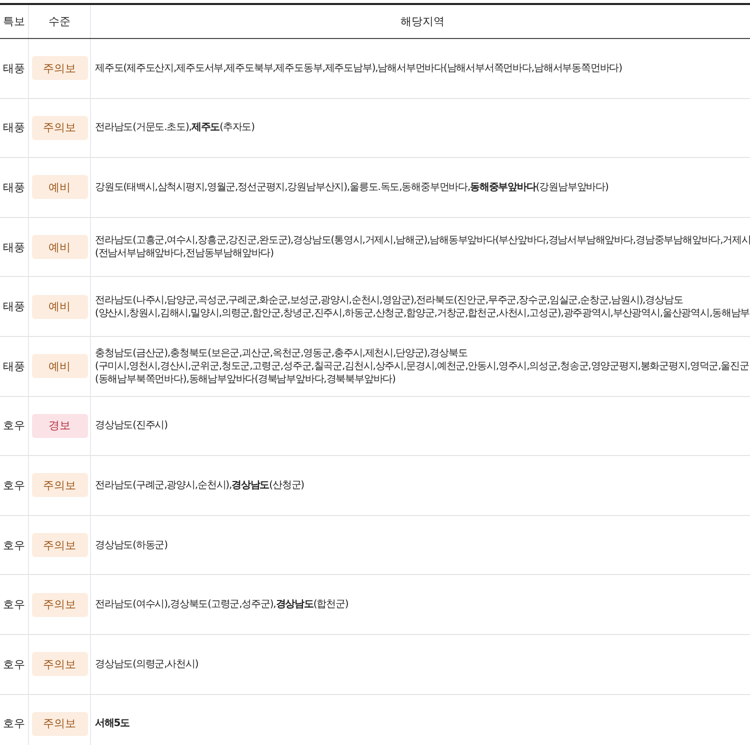  I want to click on region-text: 전라남도(고흥군,여수시,장흥군,강진군,완도군),경상남도(통영시,거제시,남해군),남해동부앞바다(부산앞바다,경남서부남해앞바다,경남중부남해앞바다,거제시 (전남서부남해앞바다,전남동부남해앞바다), so click(422, 247).